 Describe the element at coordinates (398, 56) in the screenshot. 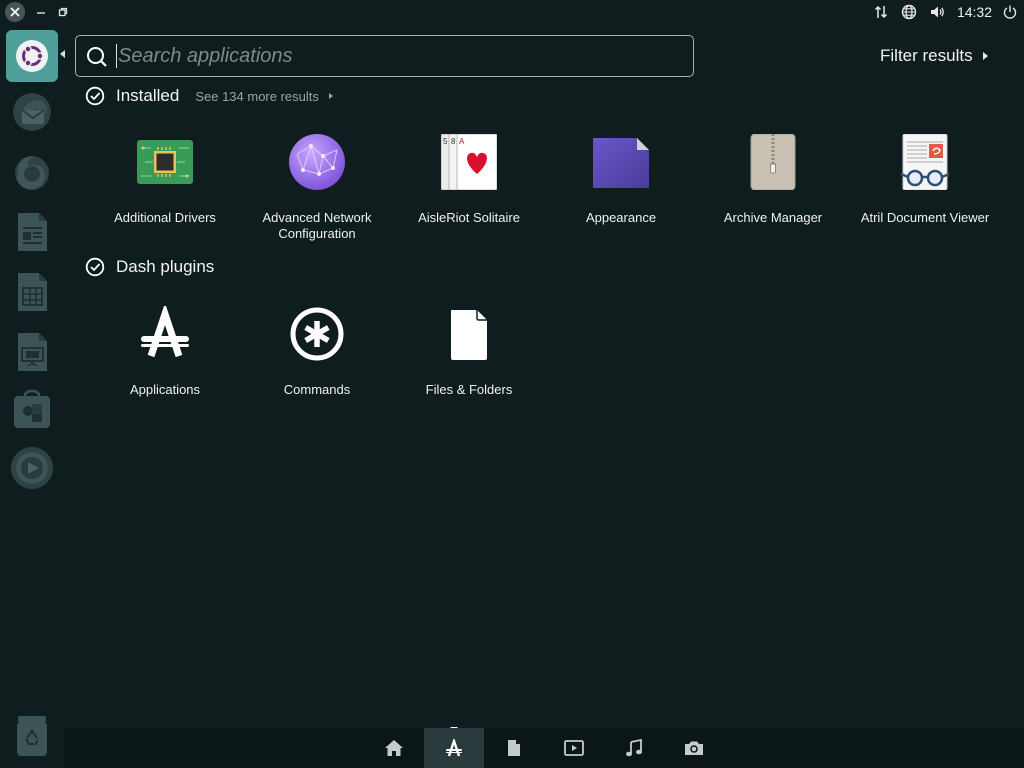

I see `search-input` at that location.